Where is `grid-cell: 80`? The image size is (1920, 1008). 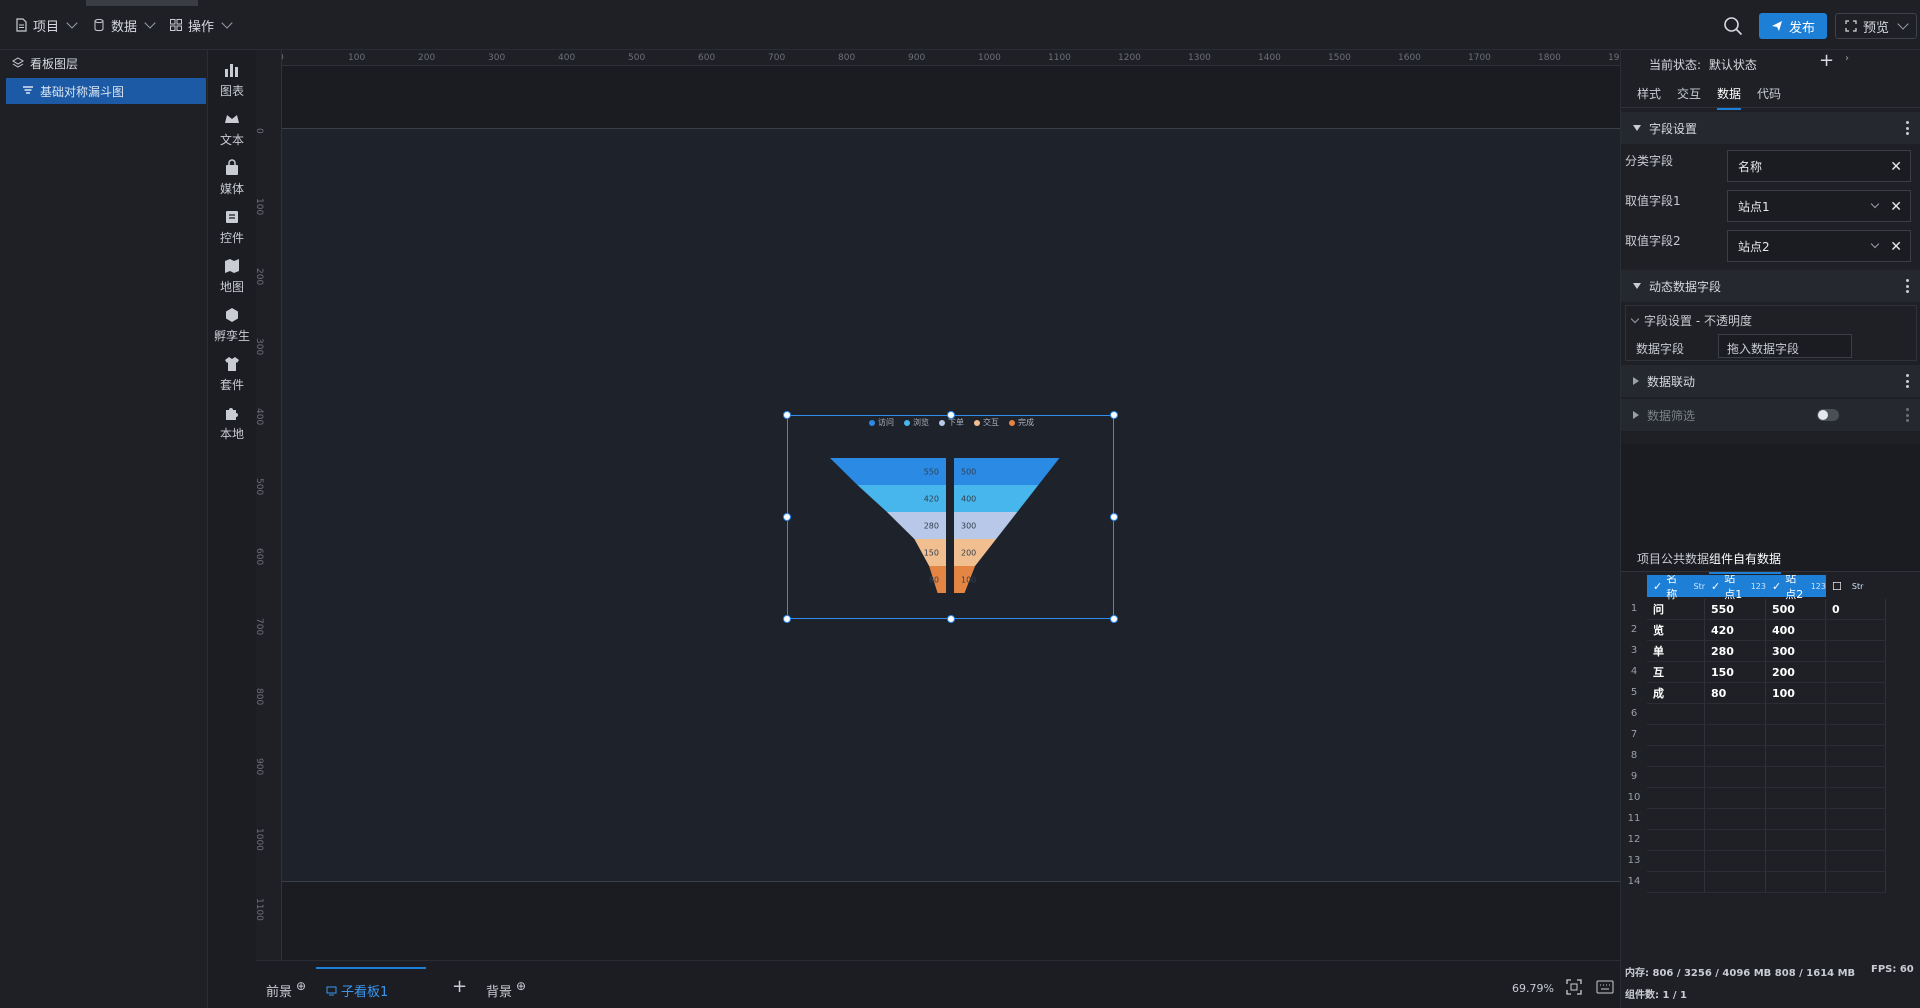
grid-cell: 80 is located at coordinates (1735, 693).